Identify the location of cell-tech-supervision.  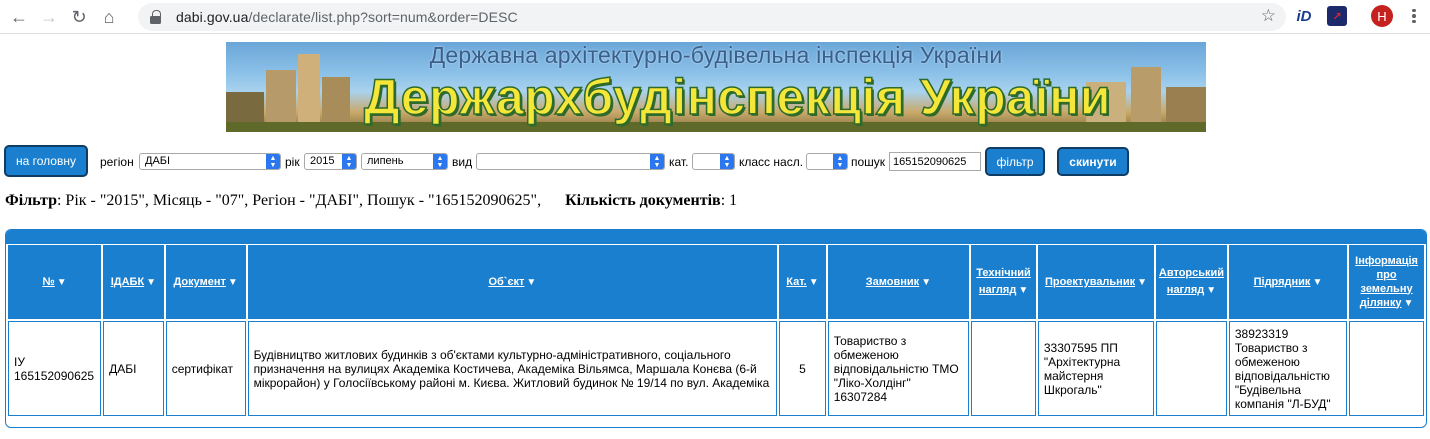
(1003, 368).